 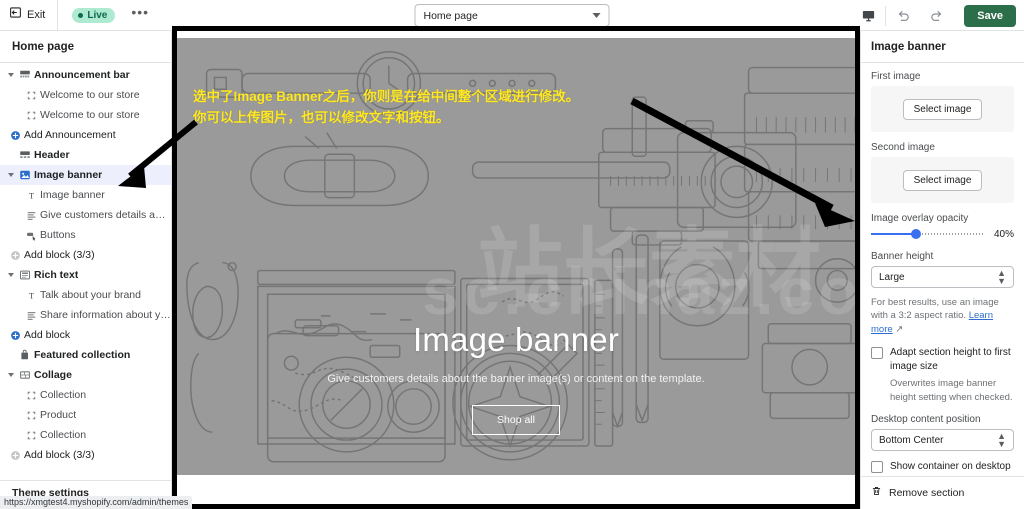 I want to click on live-label: Live, so click(x=97, y=15).